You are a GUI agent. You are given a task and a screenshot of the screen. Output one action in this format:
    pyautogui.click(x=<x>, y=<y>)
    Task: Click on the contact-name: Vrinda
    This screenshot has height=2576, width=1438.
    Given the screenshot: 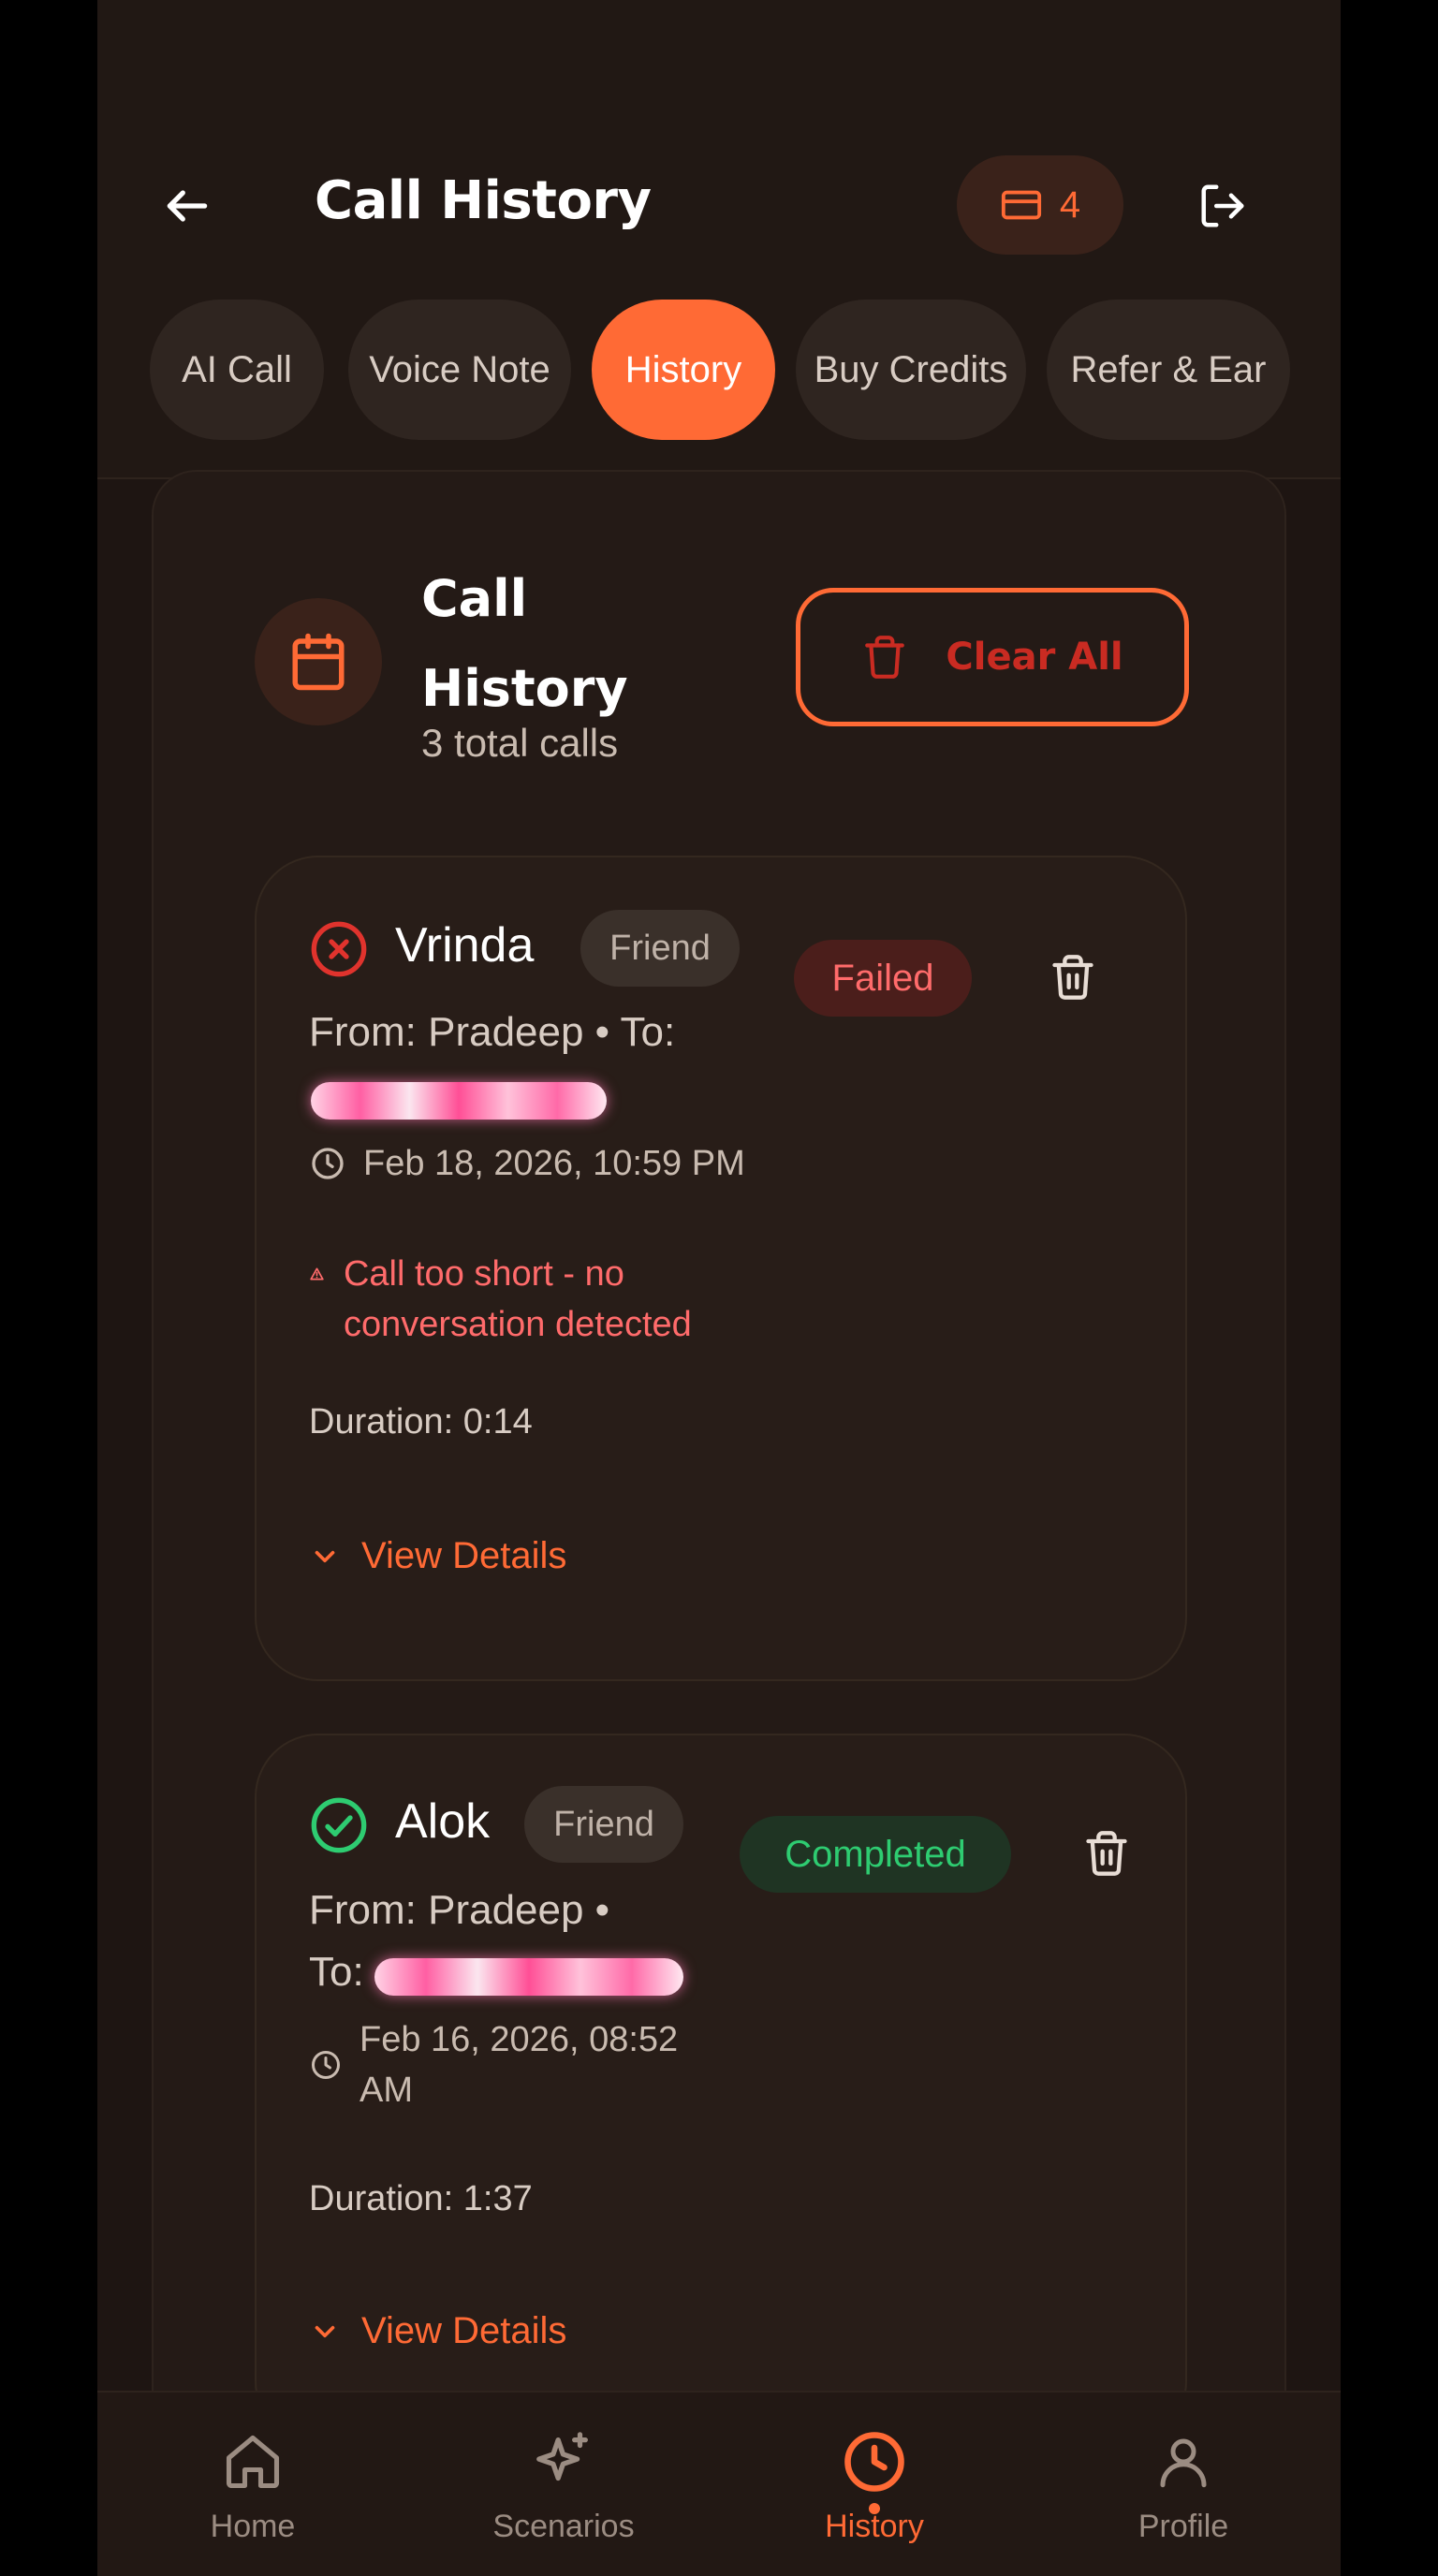 What is the action you would take?
    pyautogui.click(x=465, y=945)
    